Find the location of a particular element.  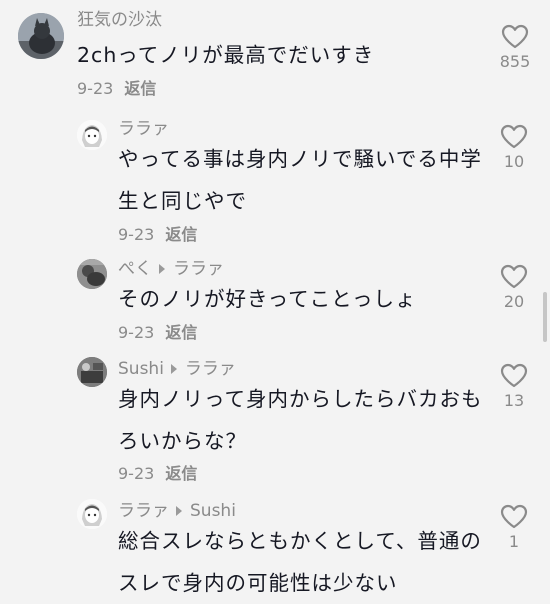

comment-username: 狂気の沙汰 is located at coordinates (119, 20).